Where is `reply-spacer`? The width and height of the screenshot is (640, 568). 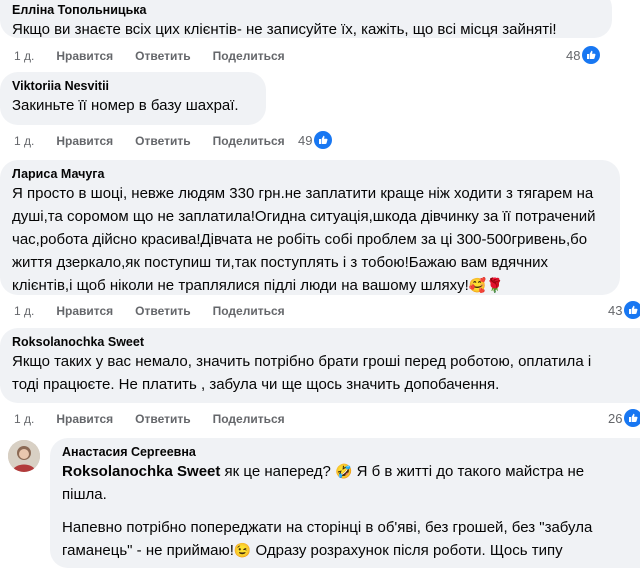 reply-spacer is located at coordinates (345, 511).